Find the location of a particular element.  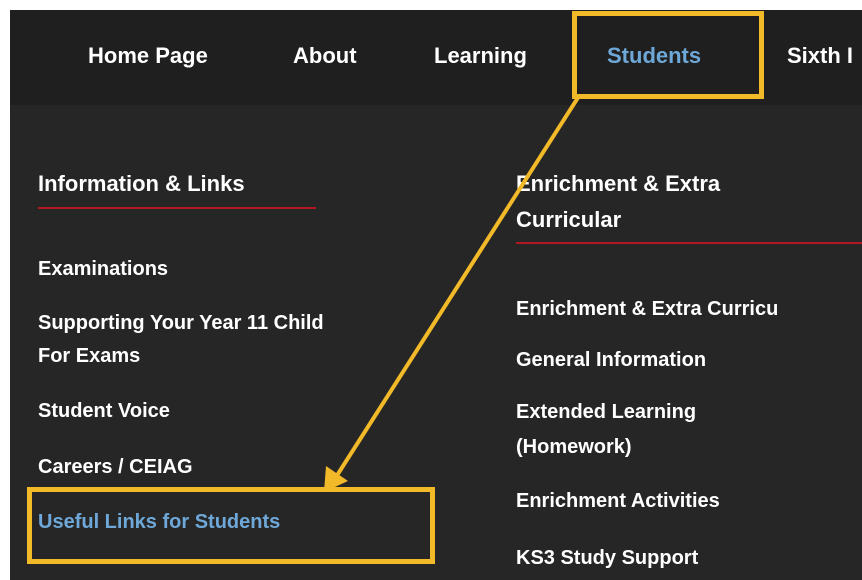

link-careers-ceiag: Careers / CEIAG is located at coordinates (115, 467).